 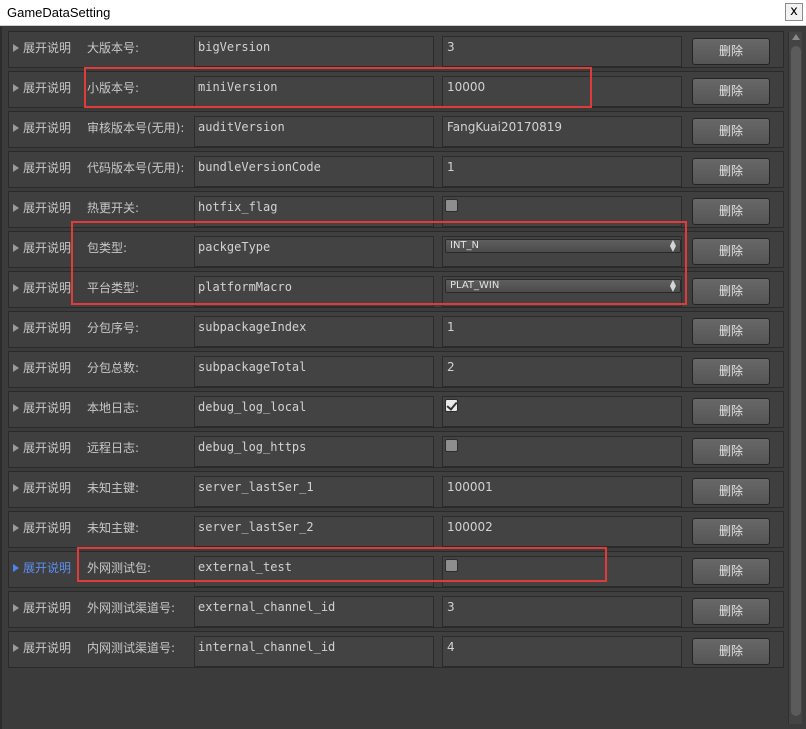 What do you see at coordinates (794, 12) in the screenshot?
I see `close-button: x` at bounding box center [794, 12].